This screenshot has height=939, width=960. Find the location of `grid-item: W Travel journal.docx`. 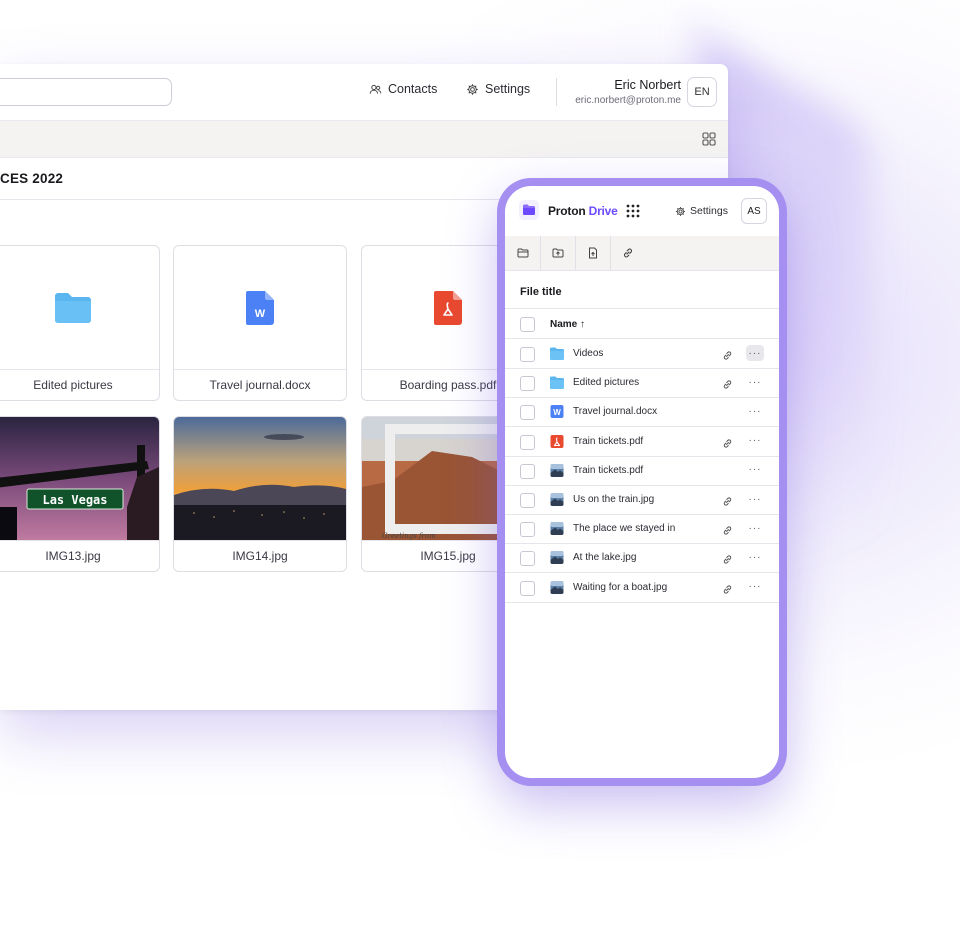

grid-item: W Travel journal.docx is located at coordinates (260, 323).